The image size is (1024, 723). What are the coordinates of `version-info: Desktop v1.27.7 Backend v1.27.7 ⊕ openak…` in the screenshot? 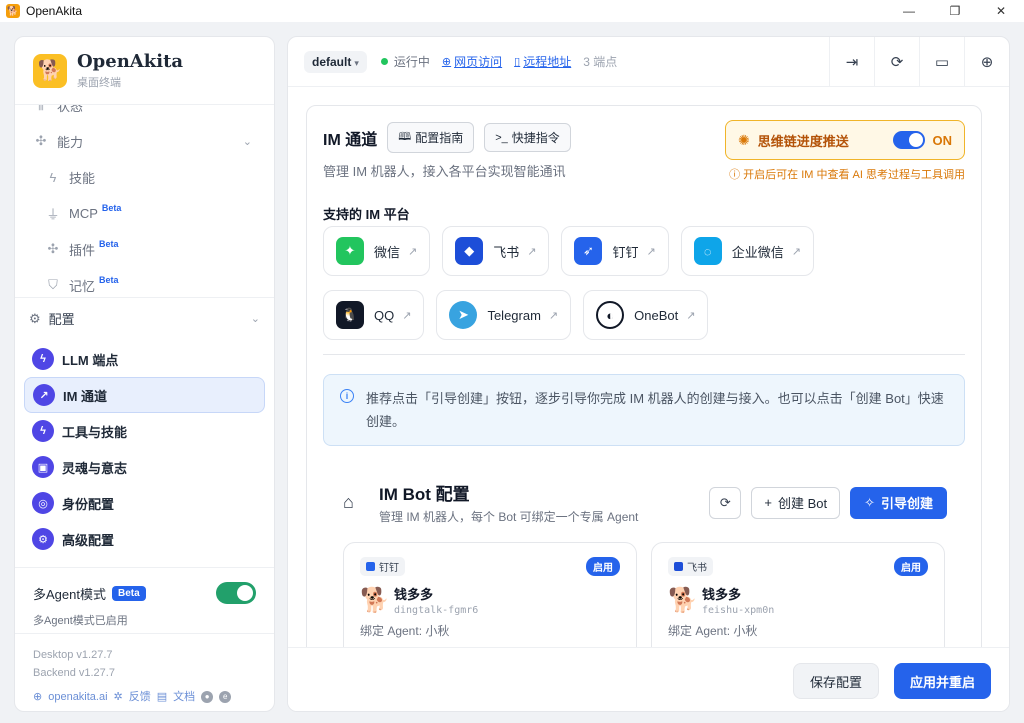 It's located at (144, 672).